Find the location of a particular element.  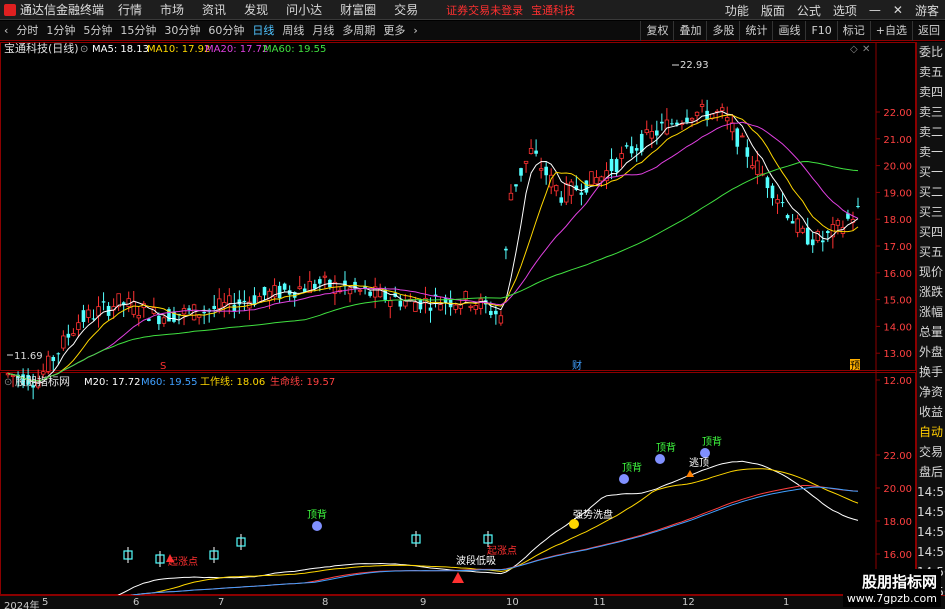

period-monthly: 月线 is located at coordinates (323, 31).